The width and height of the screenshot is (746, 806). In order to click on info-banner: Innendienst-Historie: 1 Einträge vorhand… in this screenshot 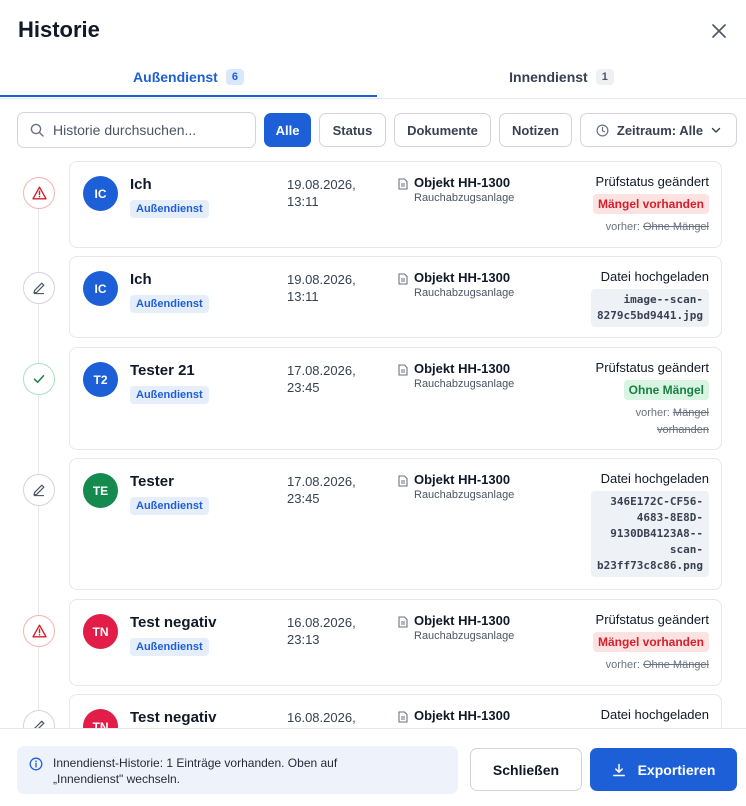, I will do `click(237, 770)`.